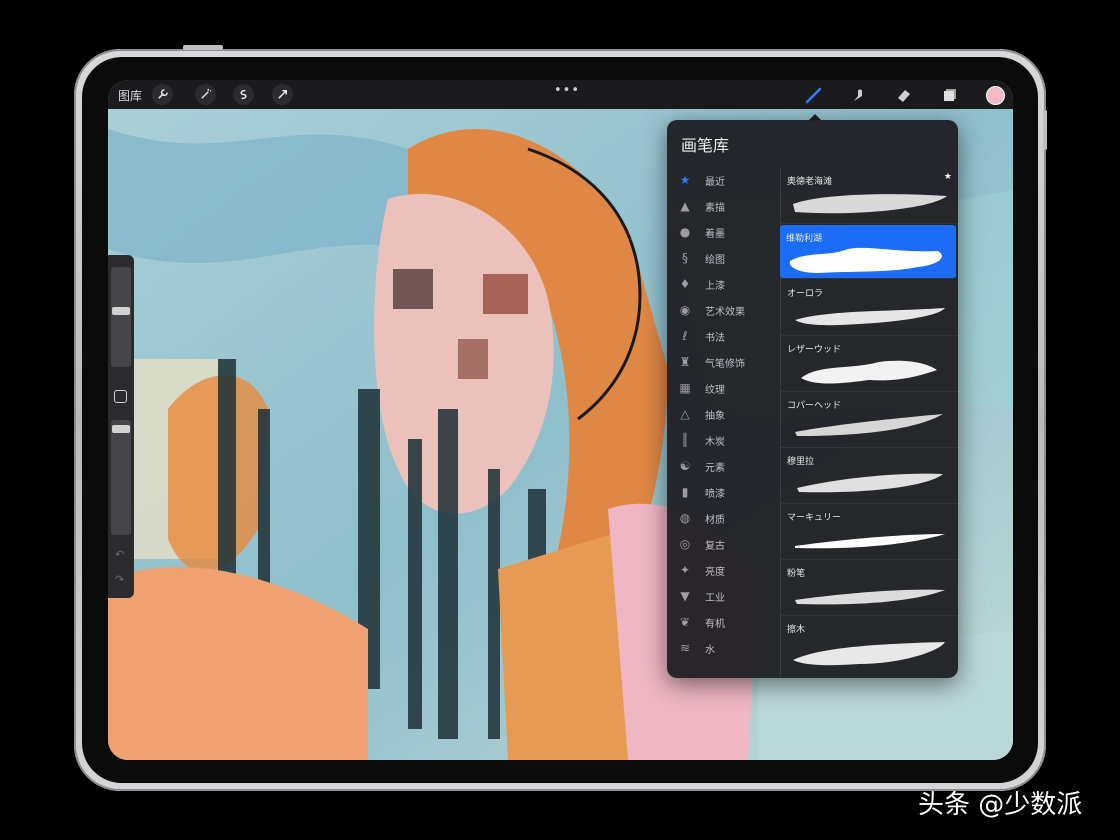 This screenshot has height=840, width=1120. What do you see at coordinates (685, 518) in the screenshot?
I see `material-icon: ◍` at bounding box center [685, 518].